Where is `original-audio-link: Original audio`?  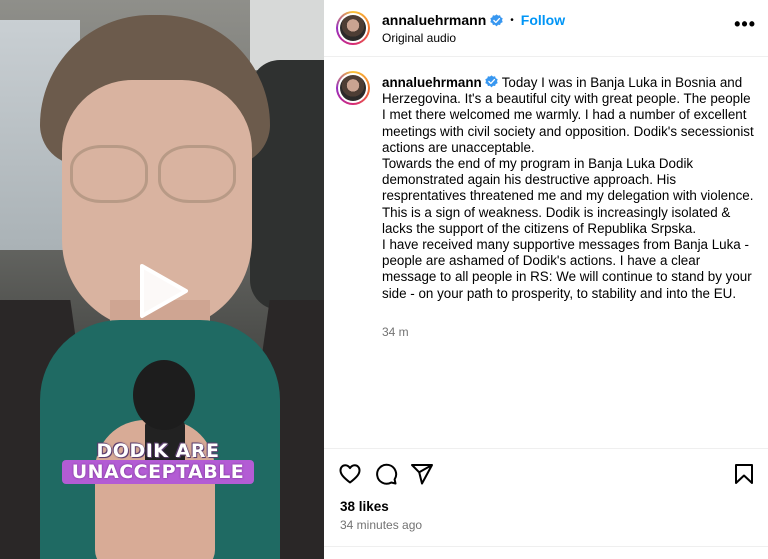 original-audio-link: Original audio is located at coordinates (419, 38).